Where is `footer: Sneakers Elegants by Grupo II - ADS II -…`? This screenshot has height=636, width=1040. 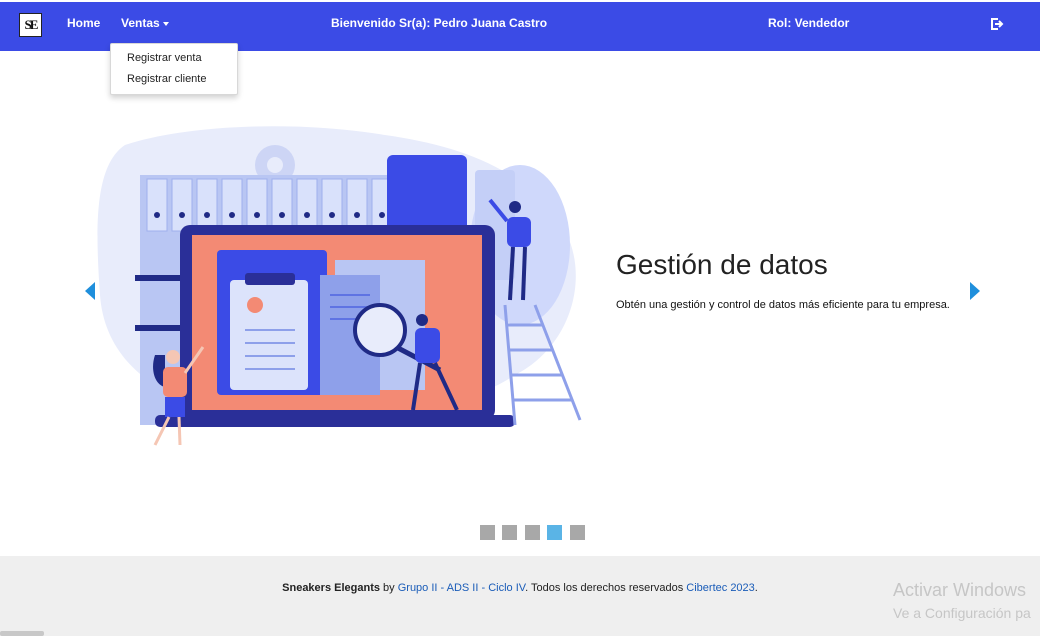
footer: Sneakers Elegants by Grupo II - ADS II -… is located at coordinates (520, 596).